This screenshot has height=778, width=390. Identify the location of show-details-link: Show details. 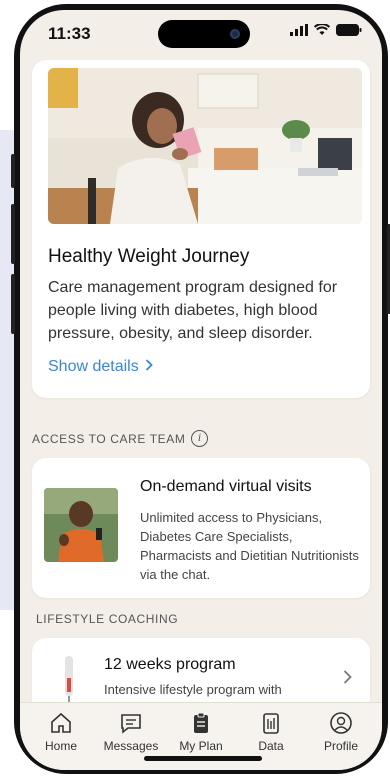
(100, 367).